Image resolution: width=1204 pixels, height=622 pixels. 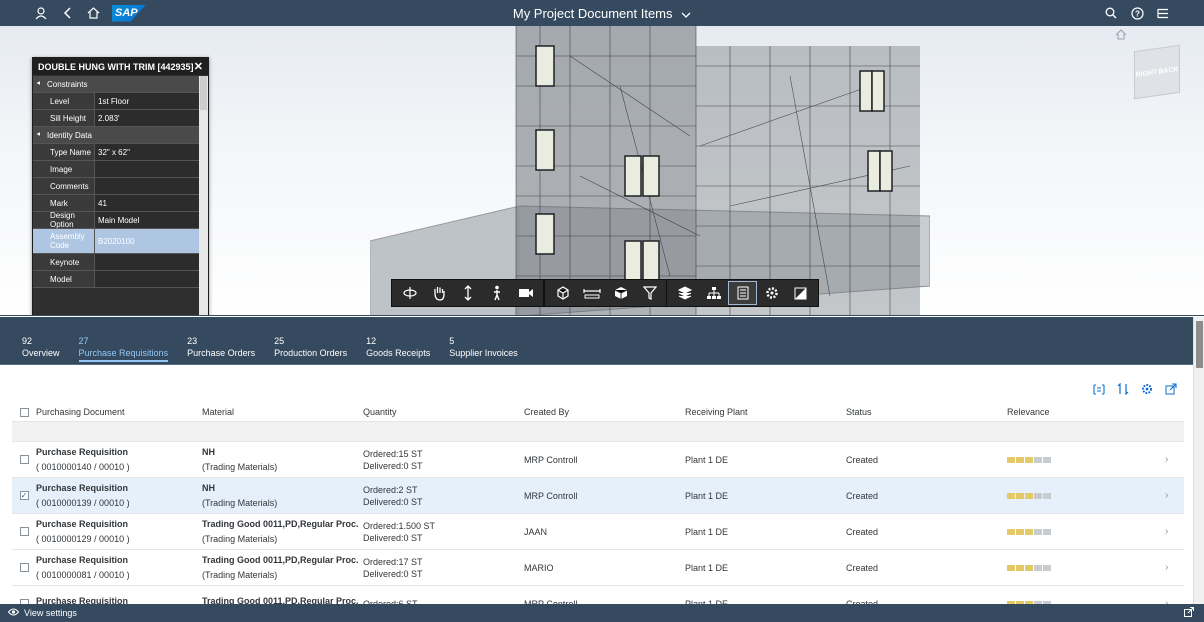 I want to click on tab-label: Purchase Requisitions, so click(x=123, y=353).